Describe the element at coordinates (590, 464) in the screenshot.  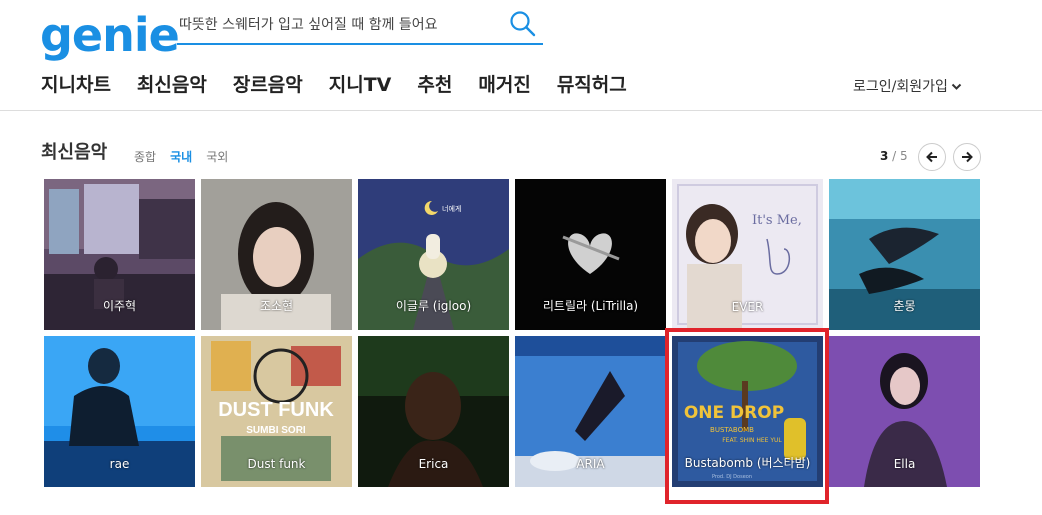
I see `album-artist: ARIA` at that location.